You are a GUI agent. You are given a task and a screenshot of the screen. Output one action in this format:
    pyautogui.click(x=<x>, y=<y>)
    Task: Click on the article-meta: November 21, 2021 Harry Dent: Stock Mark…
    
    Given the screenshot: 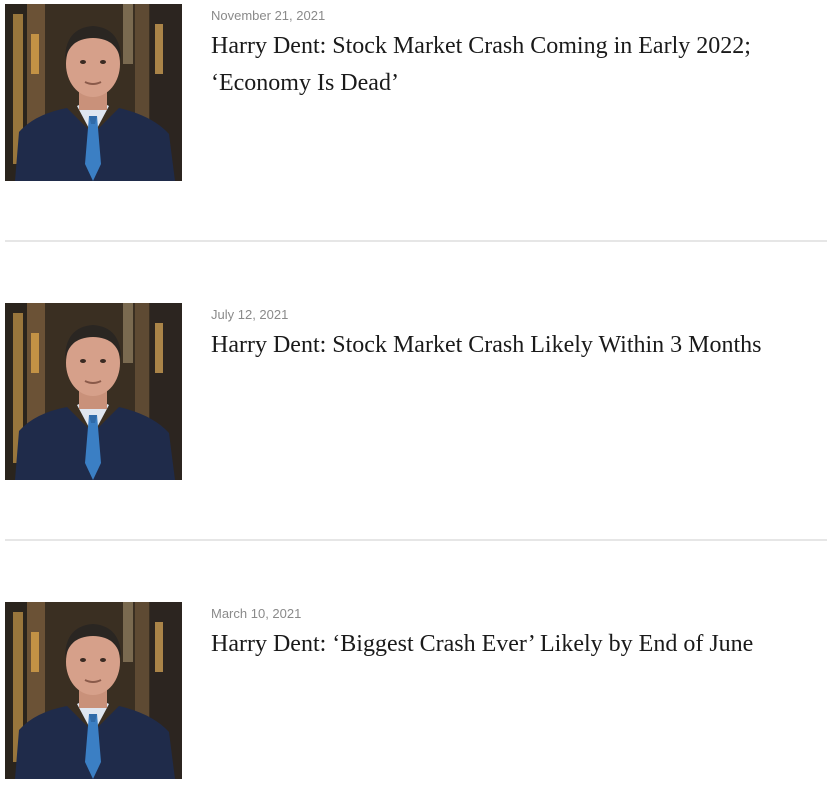 What is the action you would take?
    pyautogui.click(x=519, y=53)
    